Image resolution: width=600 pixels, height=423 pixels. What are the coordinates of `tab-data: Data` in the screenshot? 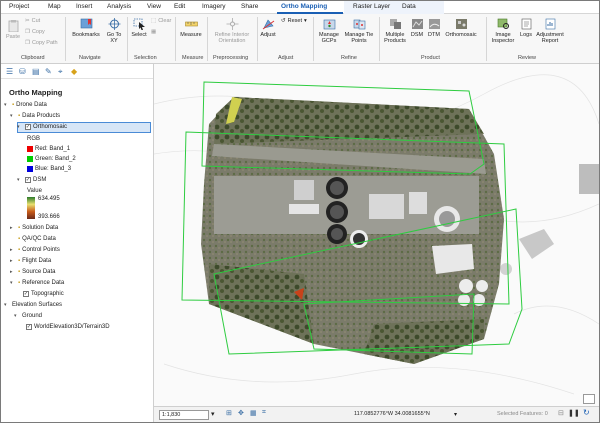 It's located at (409, 6).